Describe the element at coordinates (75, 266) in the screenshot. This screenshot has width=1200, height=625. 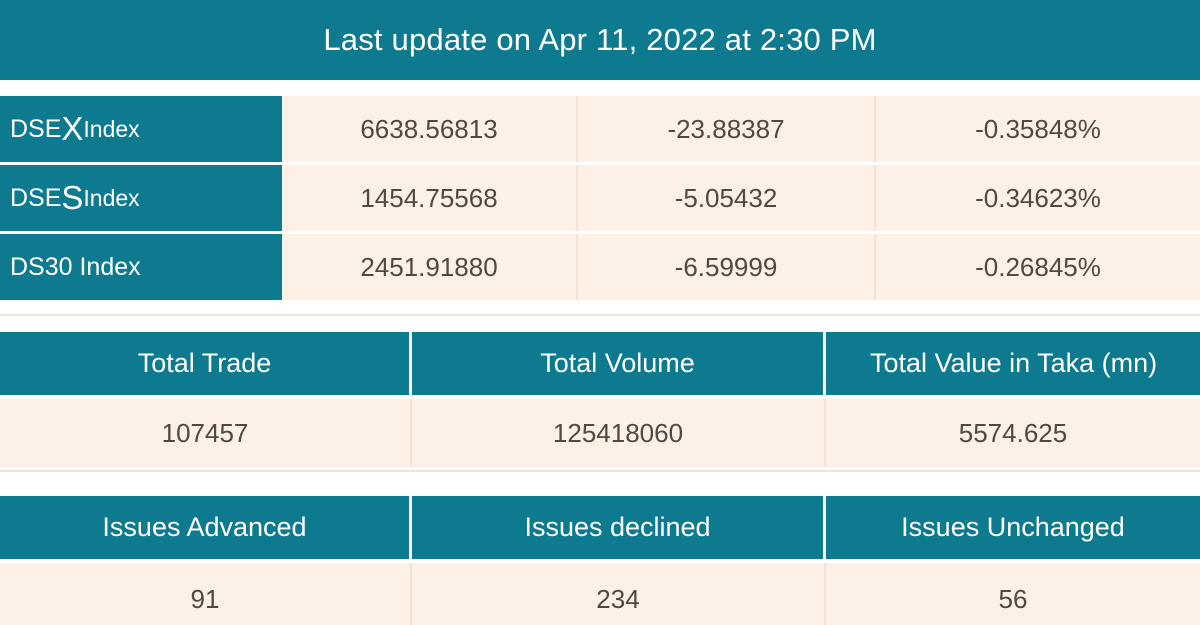
I see `index-label-prefix: DS30 Index` at that location.